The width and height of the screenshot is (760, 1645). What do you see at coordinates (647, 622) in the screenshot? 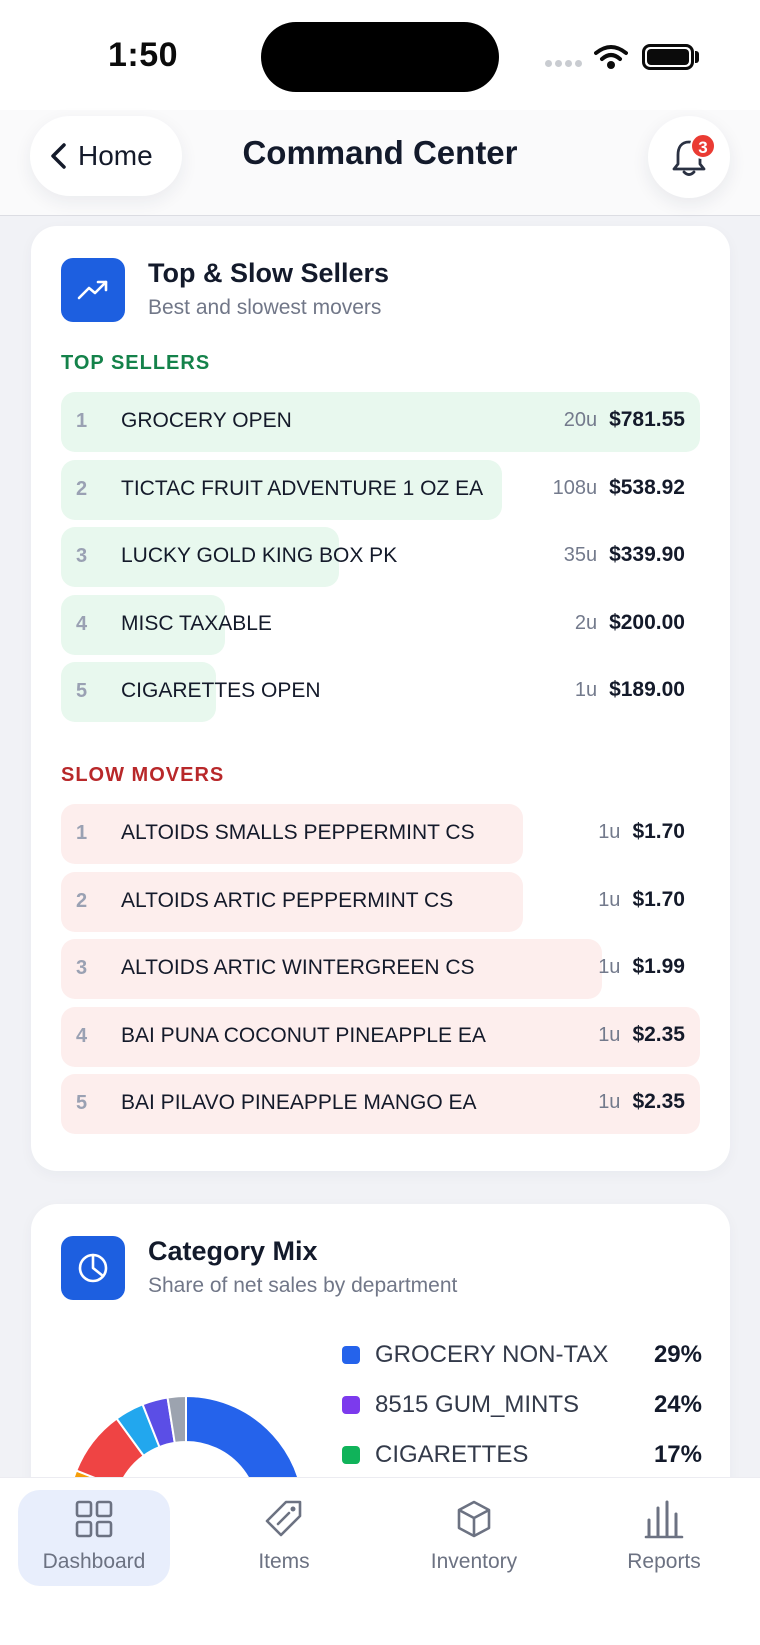
I see `sales-amount: $200.00` at bounding box center [647, 622].